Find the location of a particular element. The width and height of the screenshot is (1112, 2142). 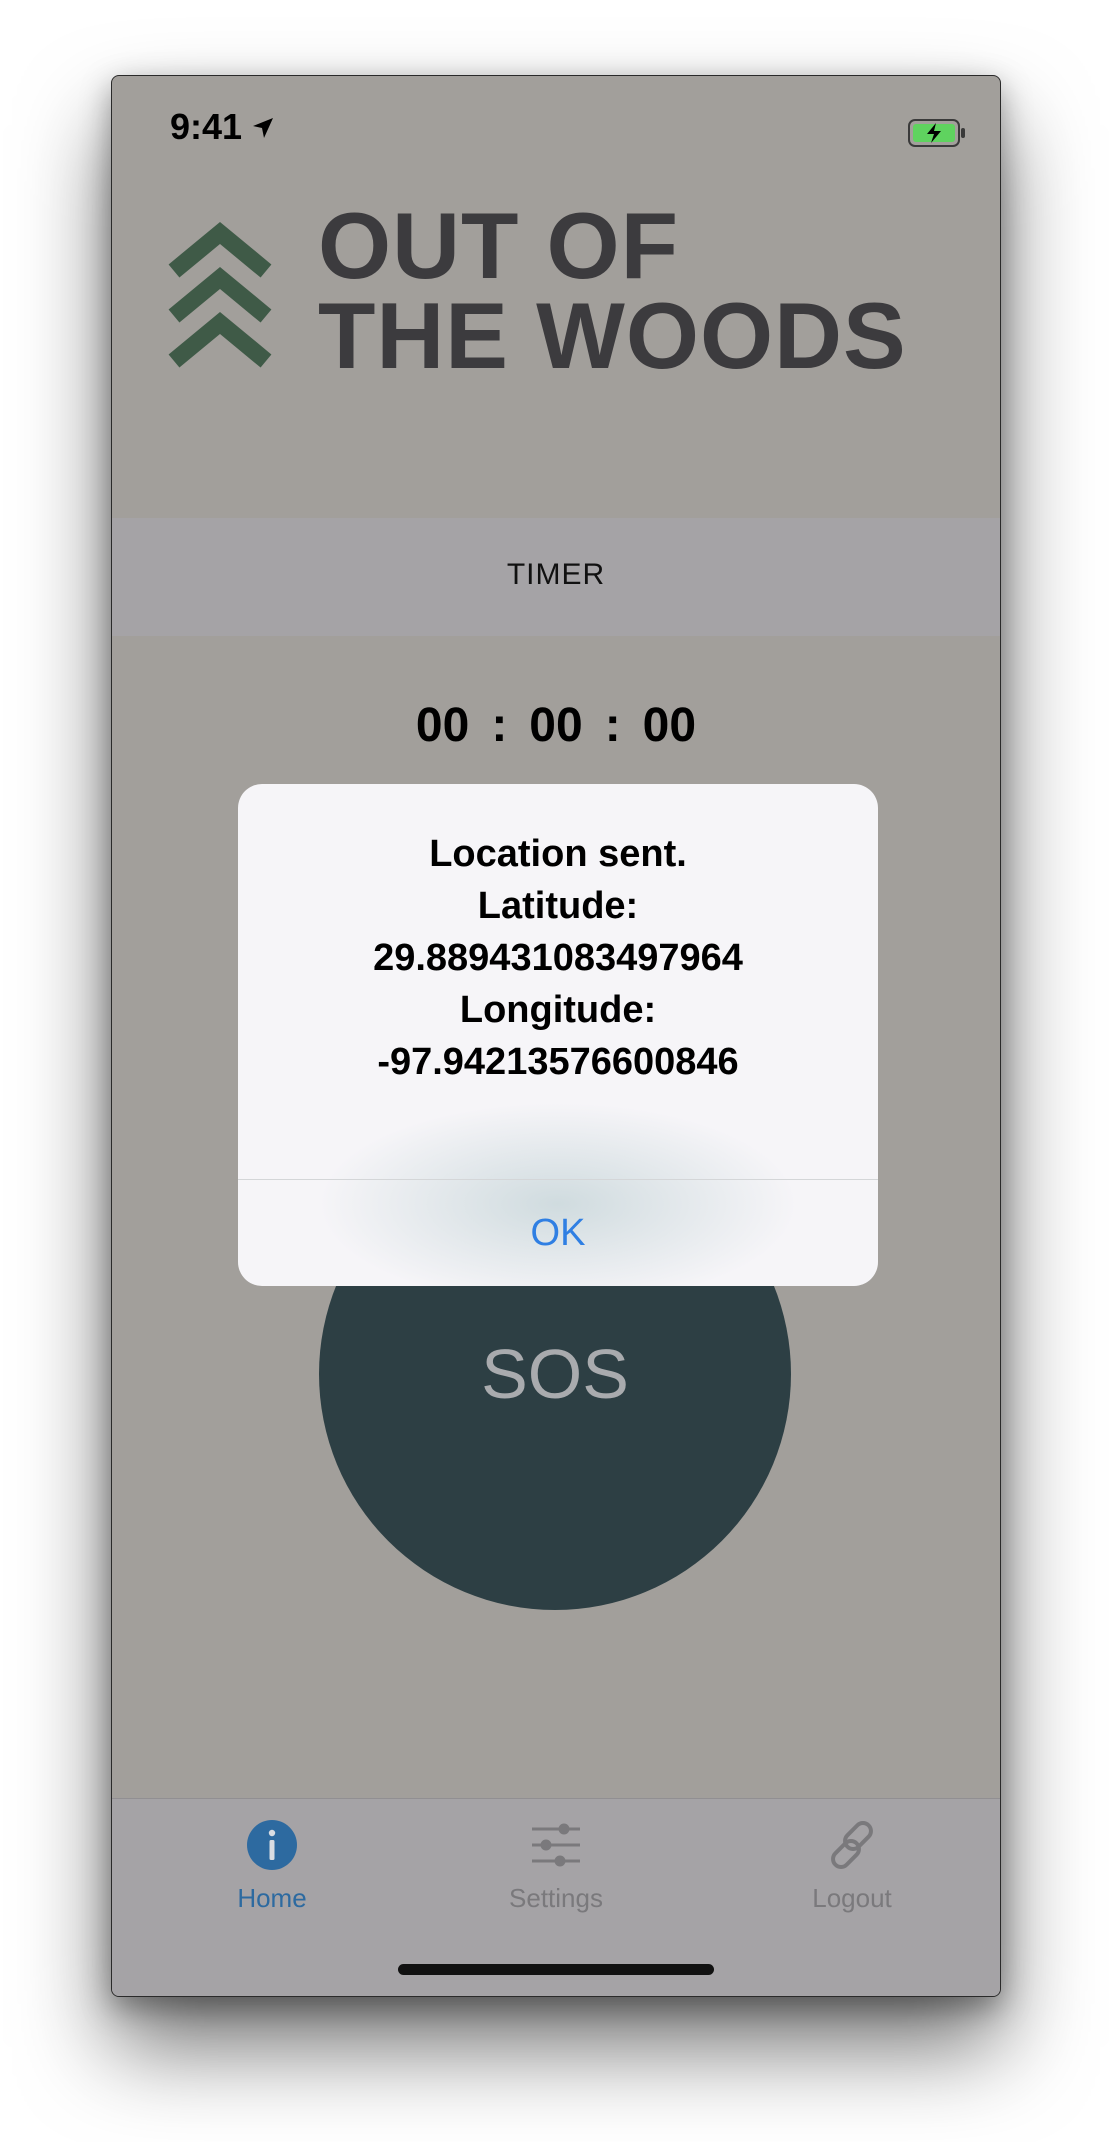

tab-settings: Settings is located at coordinates (556, 1865).